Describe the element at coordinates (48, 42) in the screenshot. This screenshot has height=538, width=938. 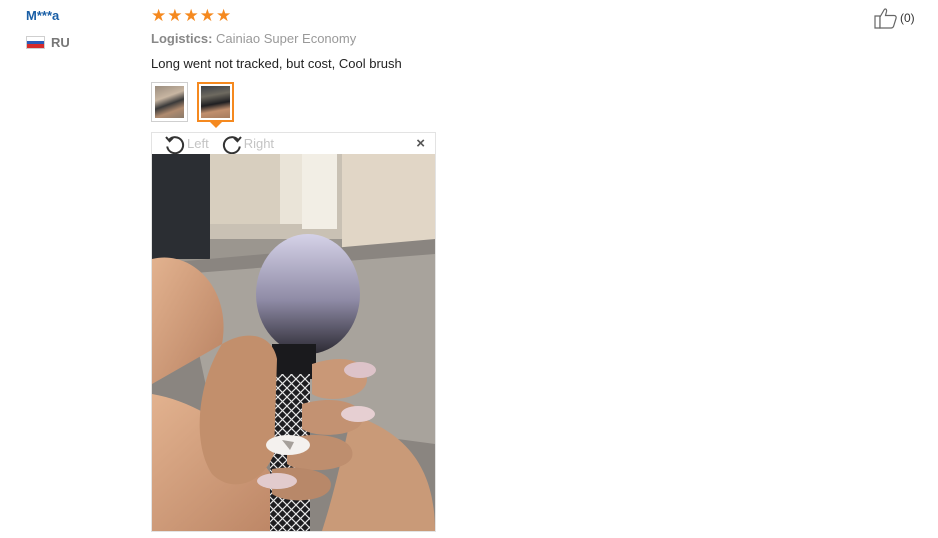
I see `reviewer-country: RU` at that location.